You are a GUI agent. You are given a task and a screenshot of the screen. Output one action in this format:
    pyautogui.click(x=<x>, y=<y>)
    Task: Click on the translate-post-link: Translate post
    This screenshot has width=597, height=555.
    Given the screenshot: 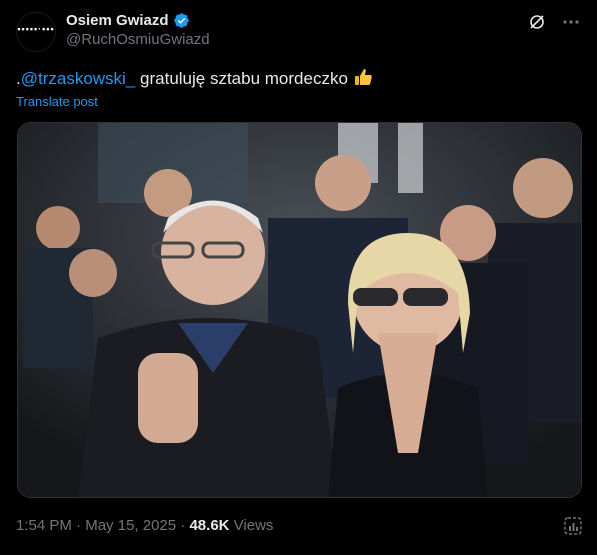 What is the action you would take?
    pyautogui.click(x=57, y=101)
    